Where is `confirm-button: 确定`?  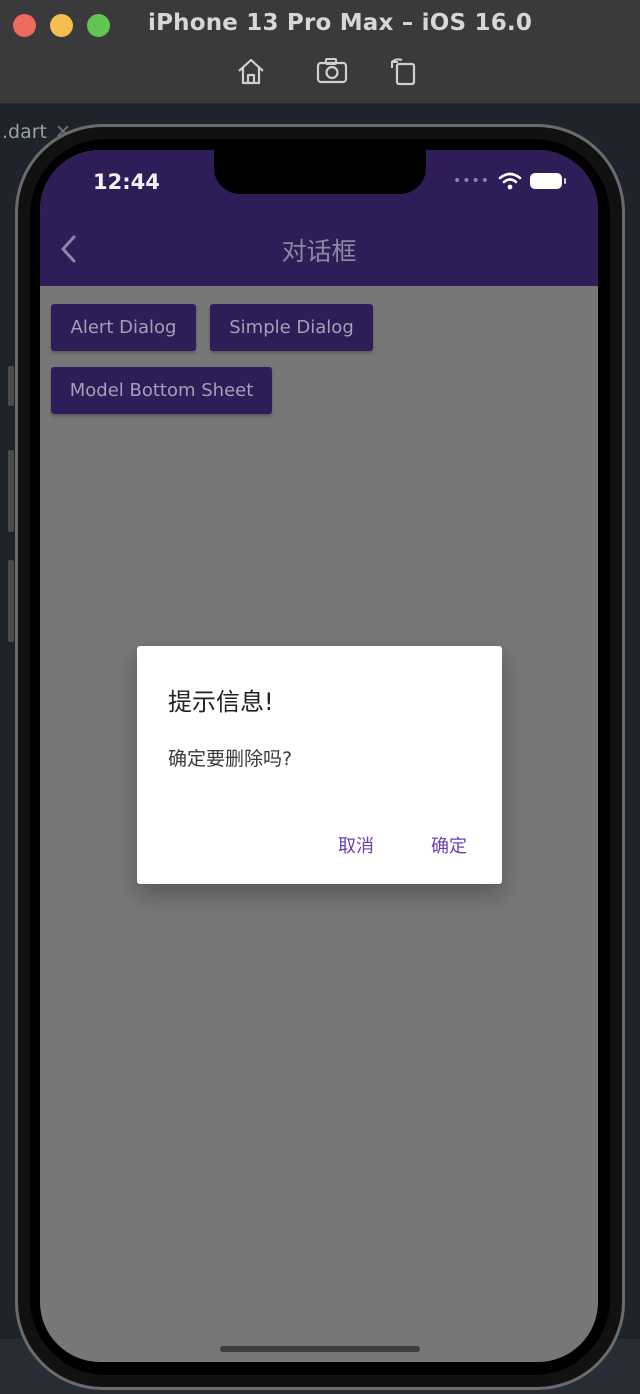 confirm-button: 确定 is located at coordinates (449, 845).